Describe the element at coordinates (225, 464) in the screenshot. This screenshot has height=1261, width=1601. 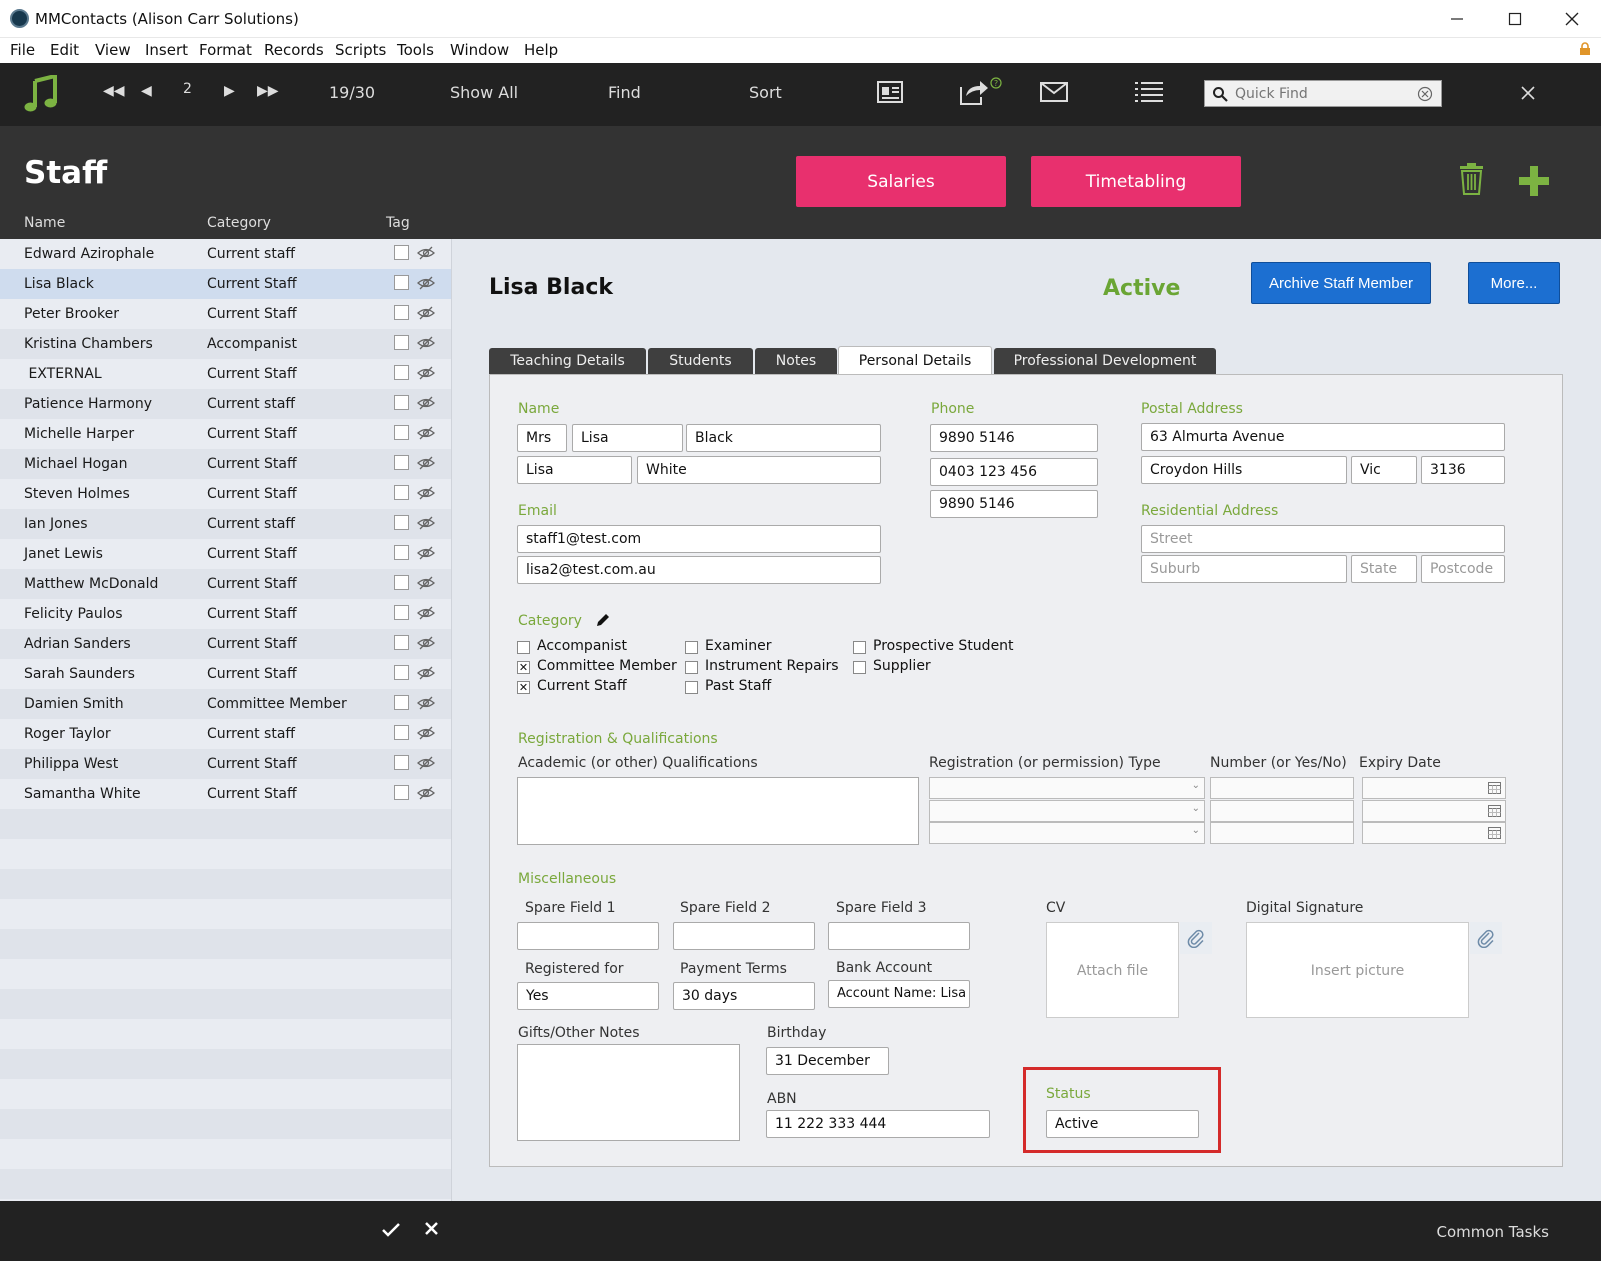
I see `list-item: Michael Hogan Current Staff` at that location.